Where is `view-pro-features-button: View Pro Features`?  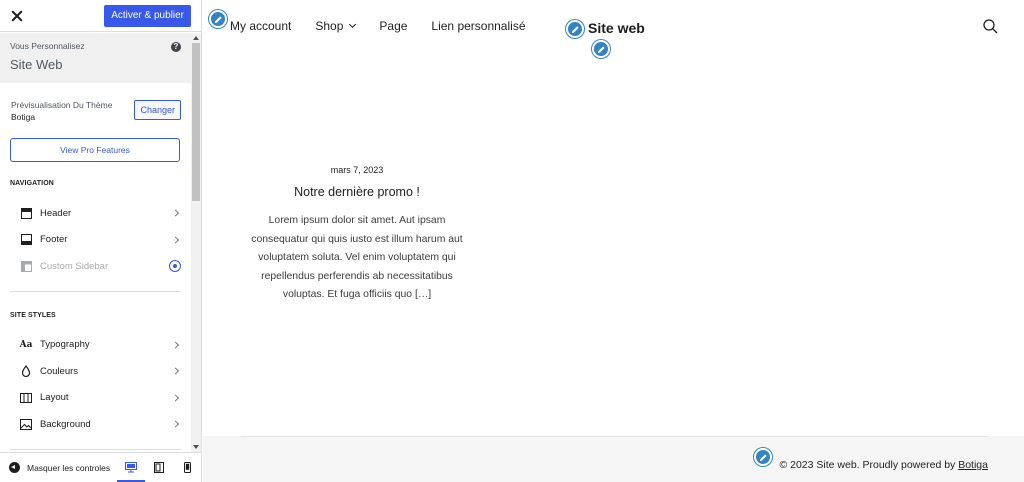
view-pro-features-button: View Pro Features is located at coordinates (95, 150).